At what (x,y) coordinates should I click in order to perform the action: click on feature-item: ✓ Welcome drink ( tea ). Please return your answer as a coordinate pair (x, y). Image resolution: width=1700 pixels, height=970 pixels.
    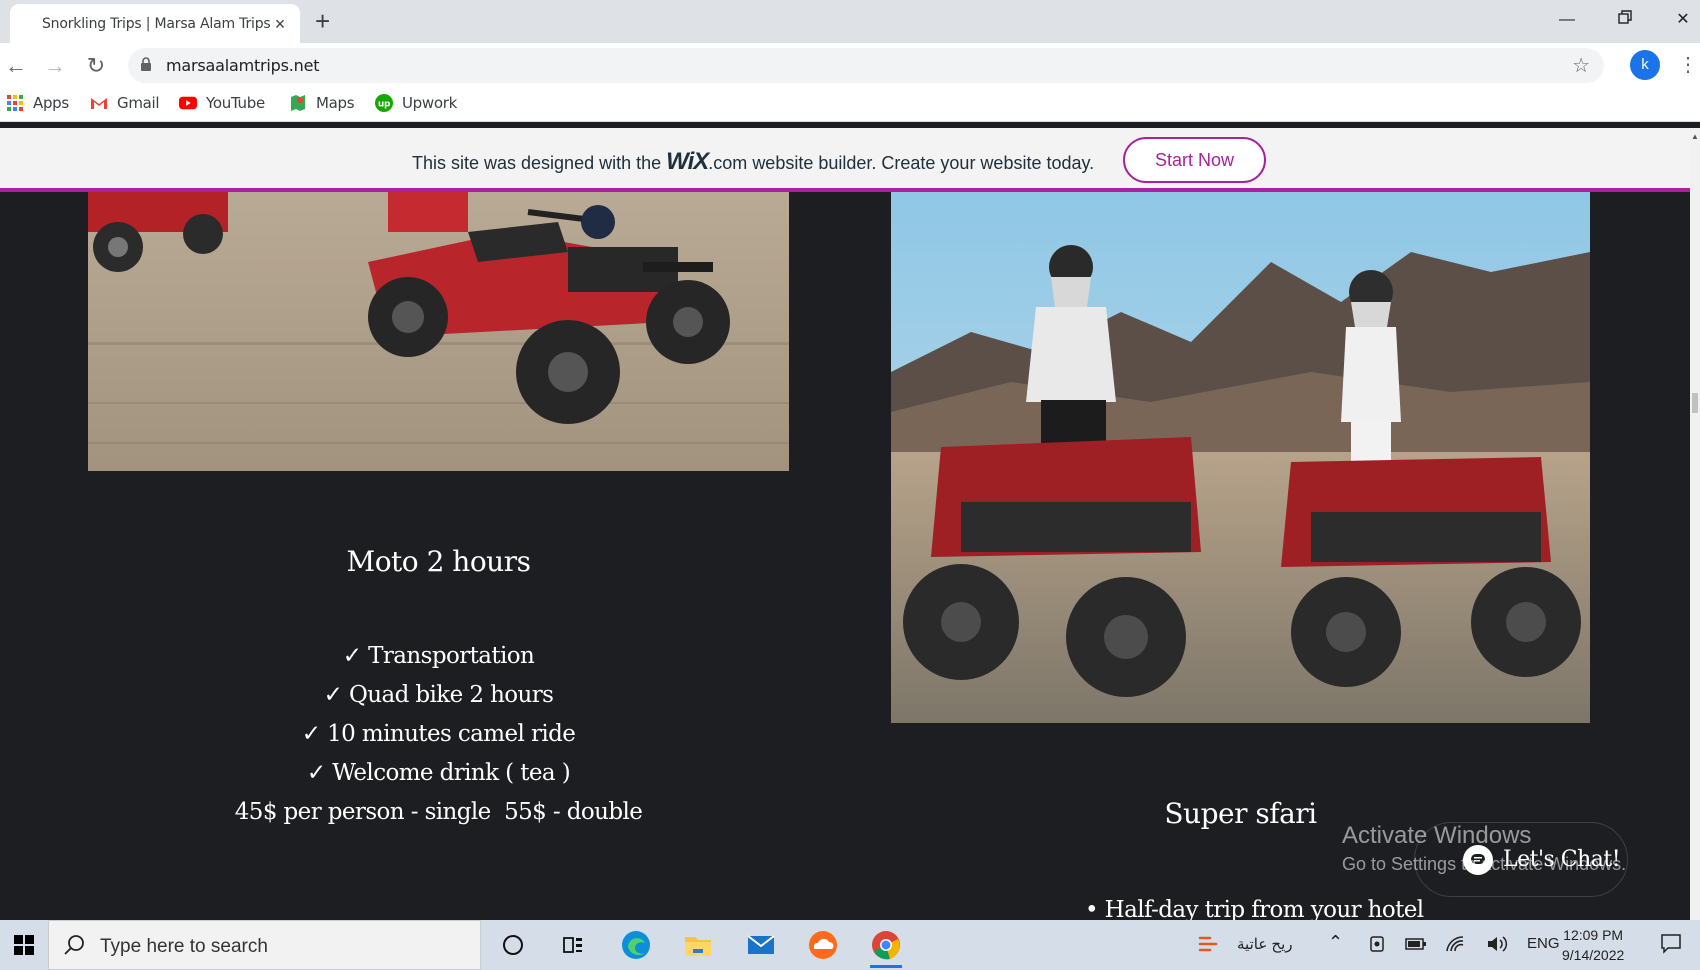
    Looking at the image, I should click on (438, 773).